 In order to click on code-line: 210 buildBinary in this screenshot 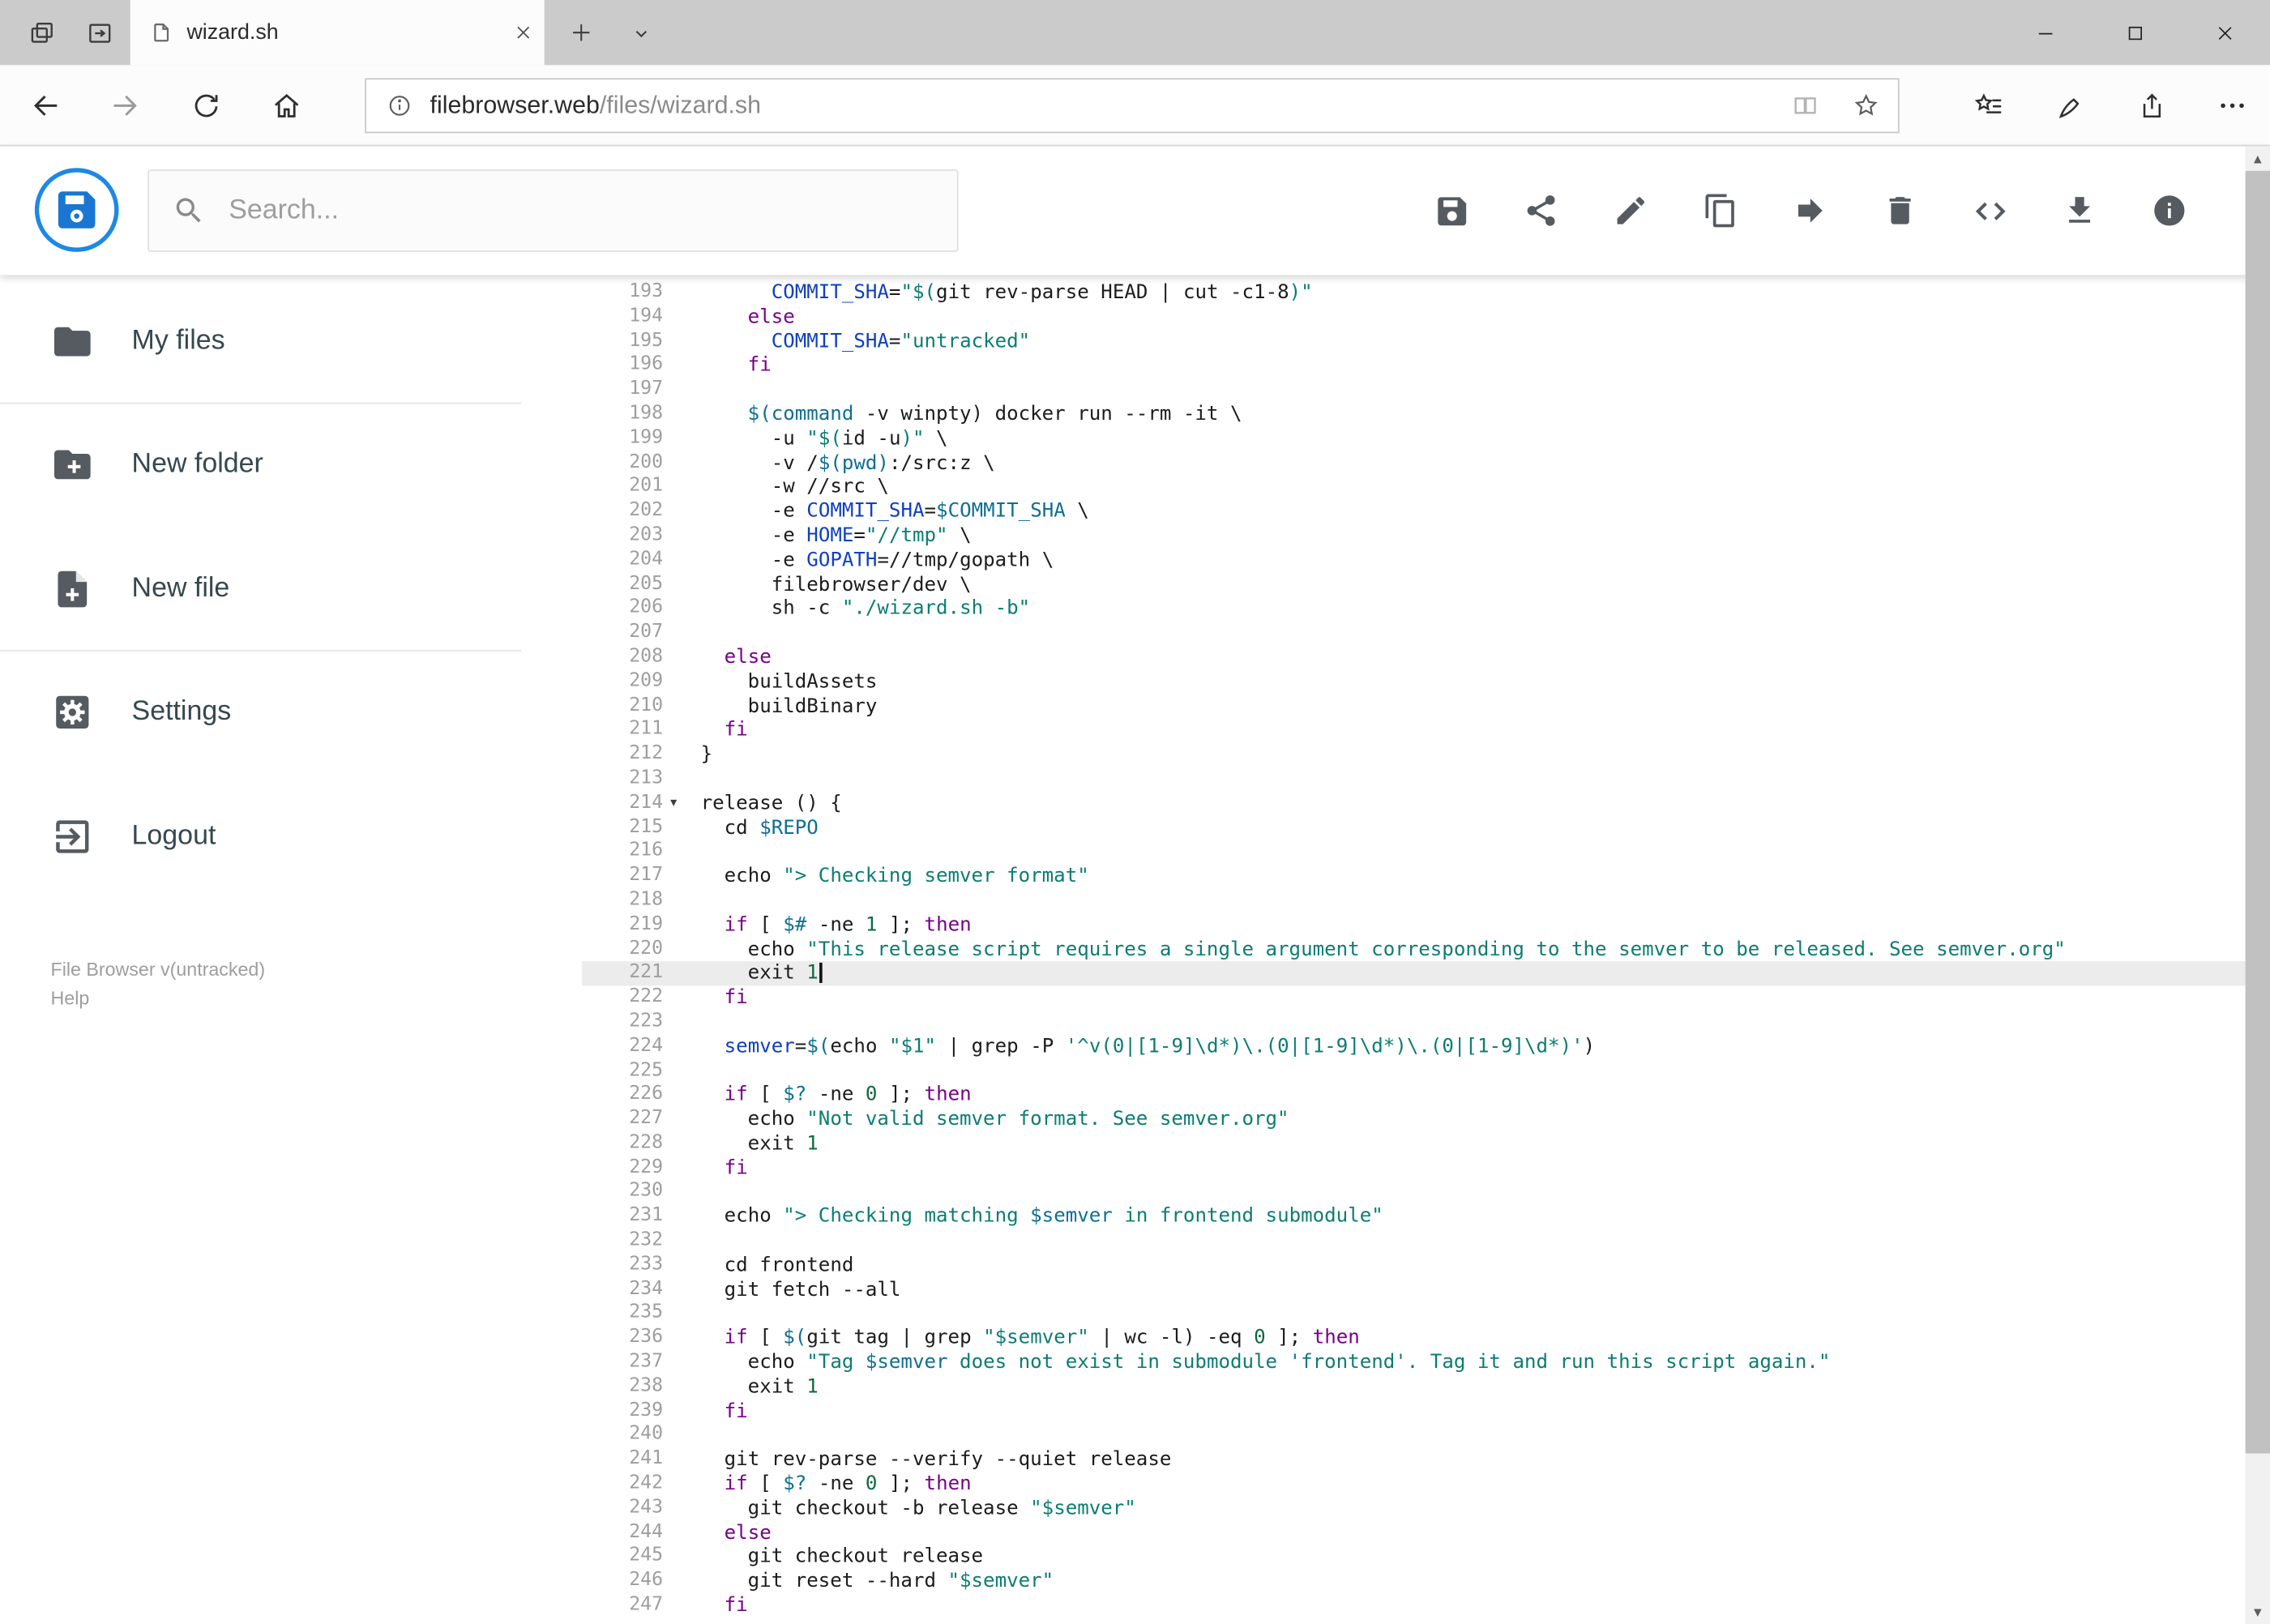, I will do `click(1414, 706)`.